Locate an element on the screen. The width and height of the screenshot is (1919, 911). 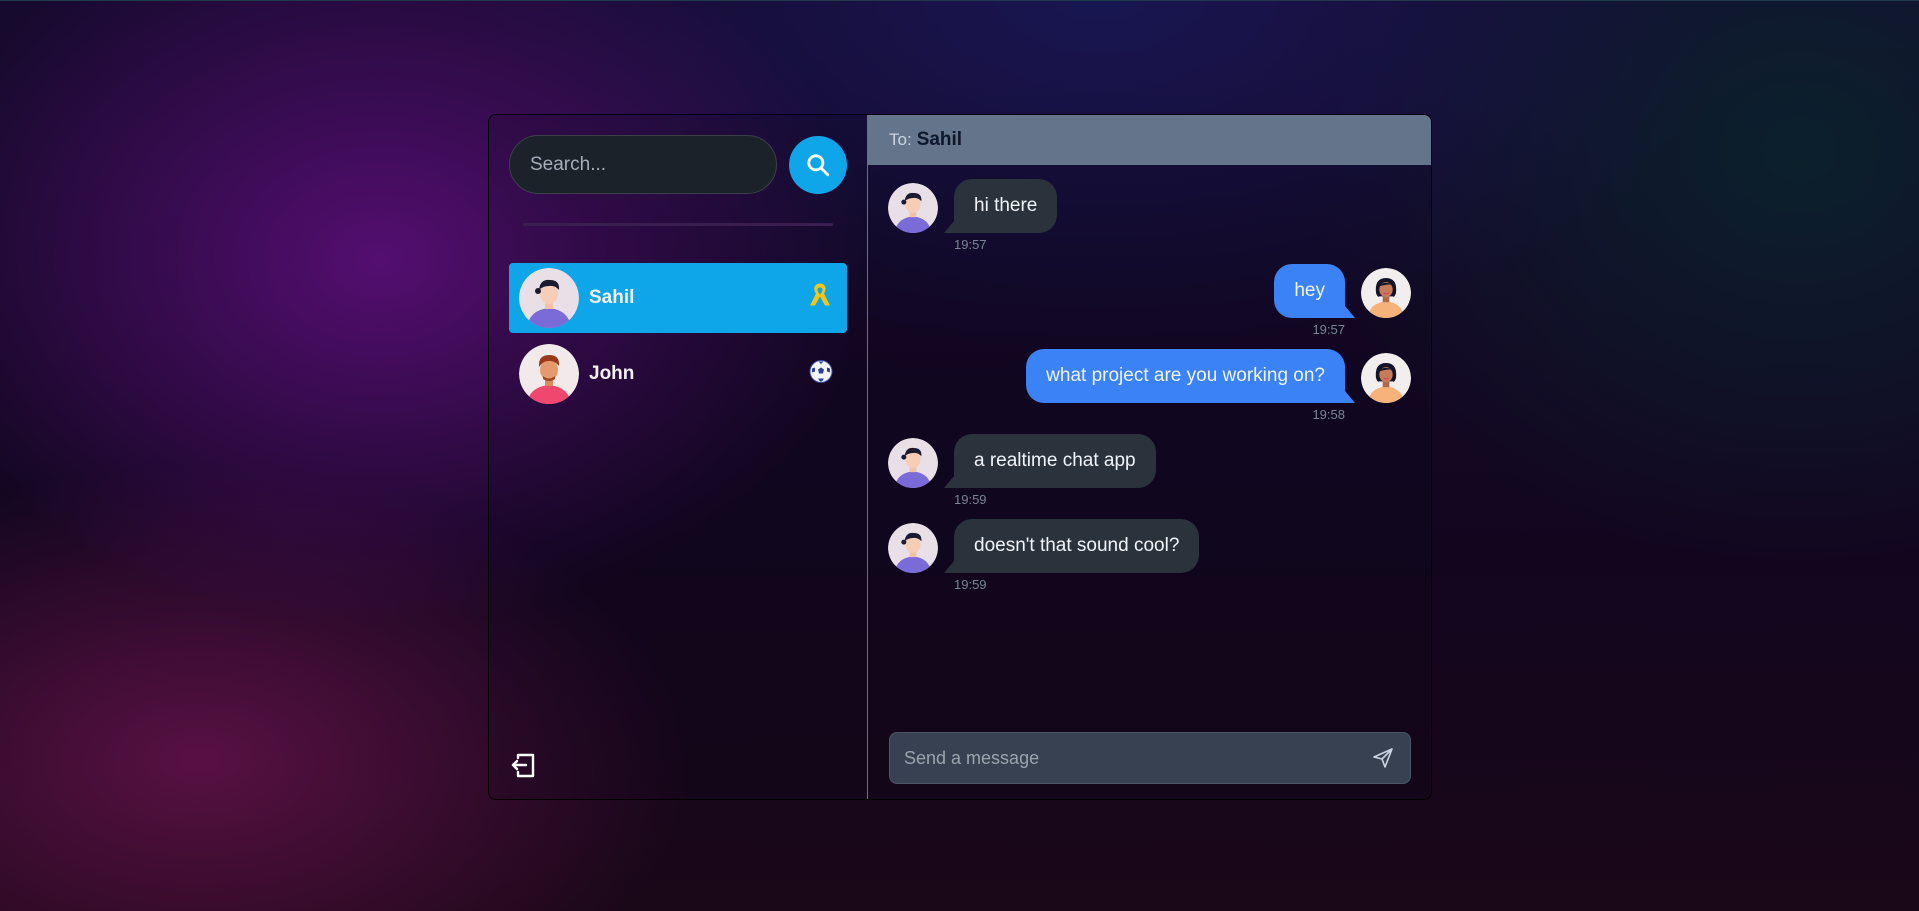
chat-header: To: Sahil is located at coordinates (1149, 140).